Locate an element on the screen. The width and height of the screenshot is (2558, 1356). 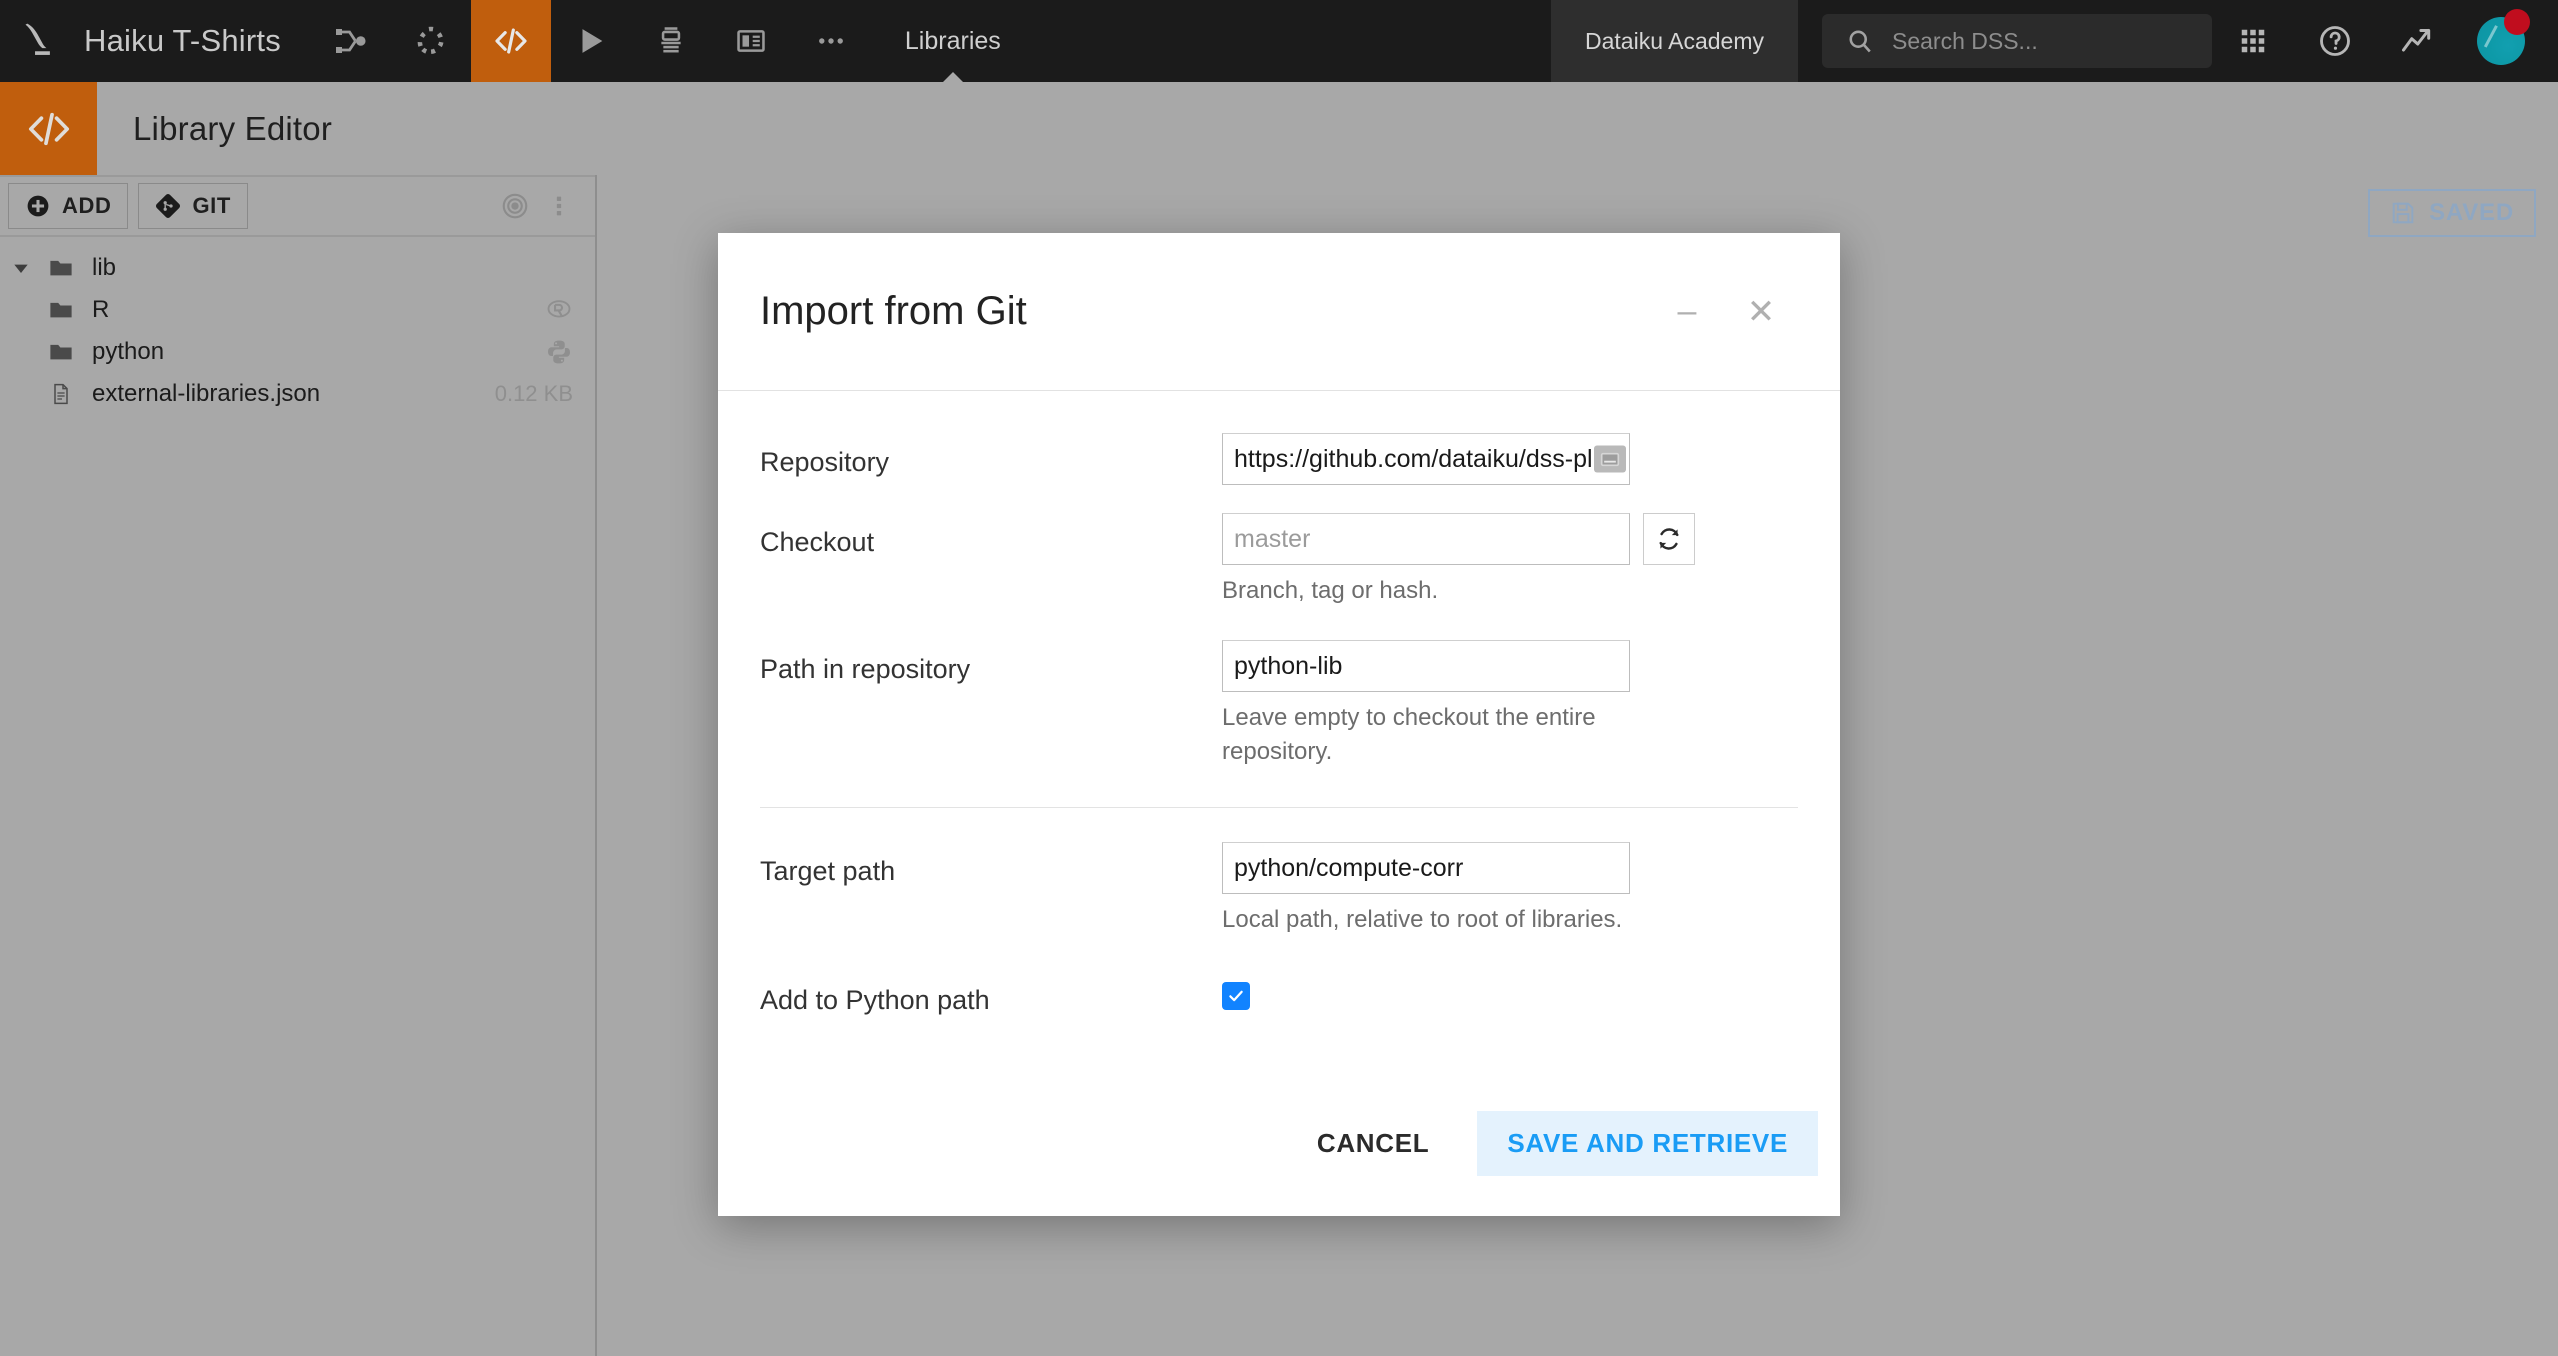
path-in-repository-input: python-lib is located at coordinates (1426, 666).